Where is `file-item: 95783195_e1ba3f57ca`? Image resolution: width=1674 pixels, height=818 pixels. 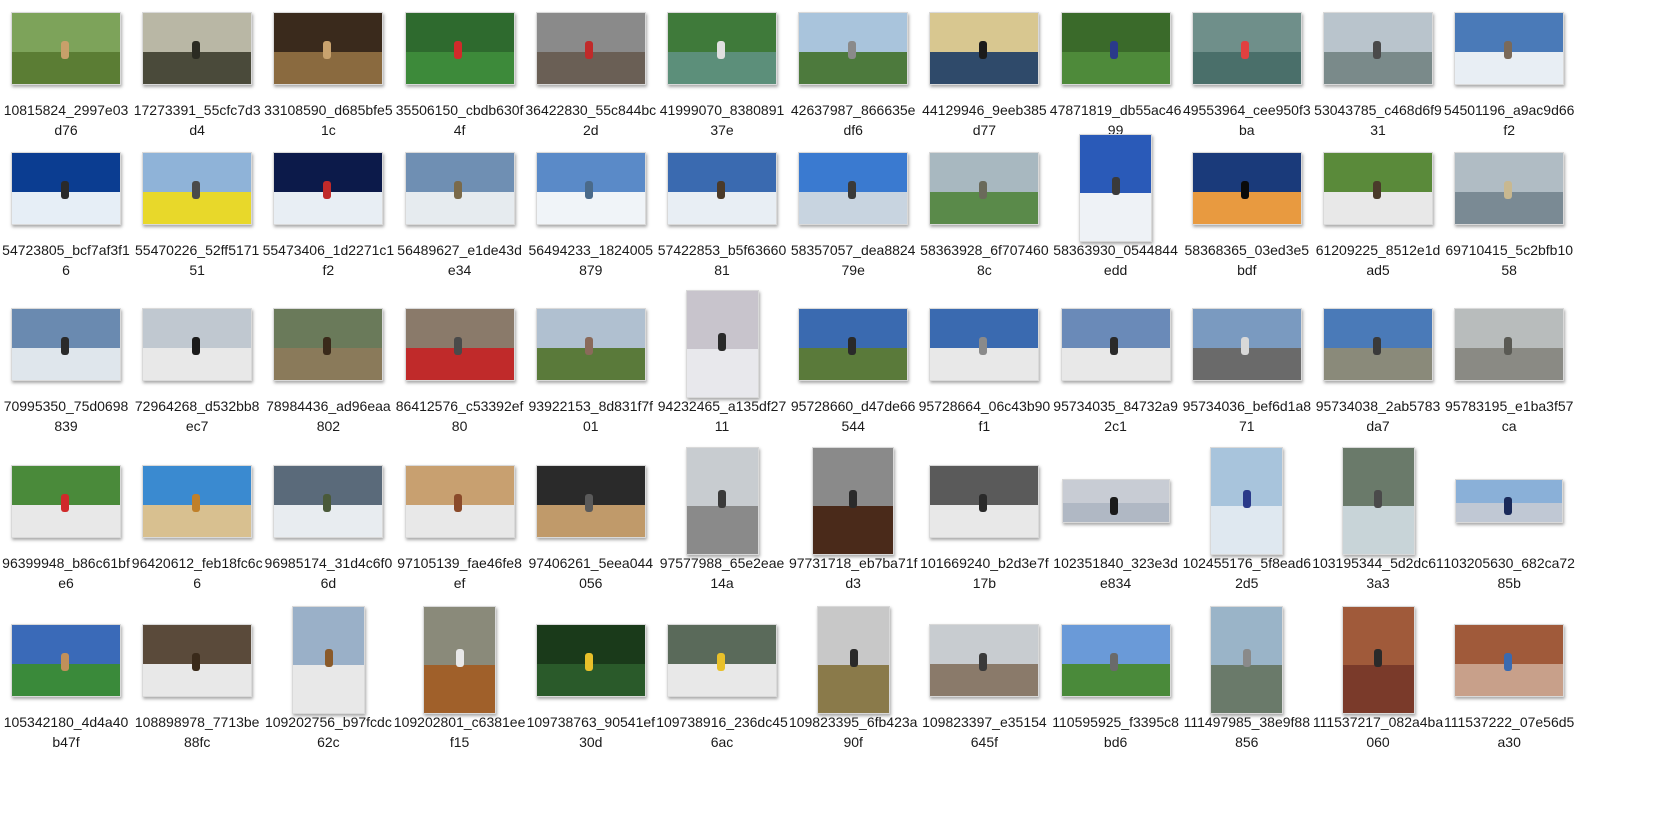 file-item: 95783195_e1ba3f57ca is located at coordinates (1509, 376).